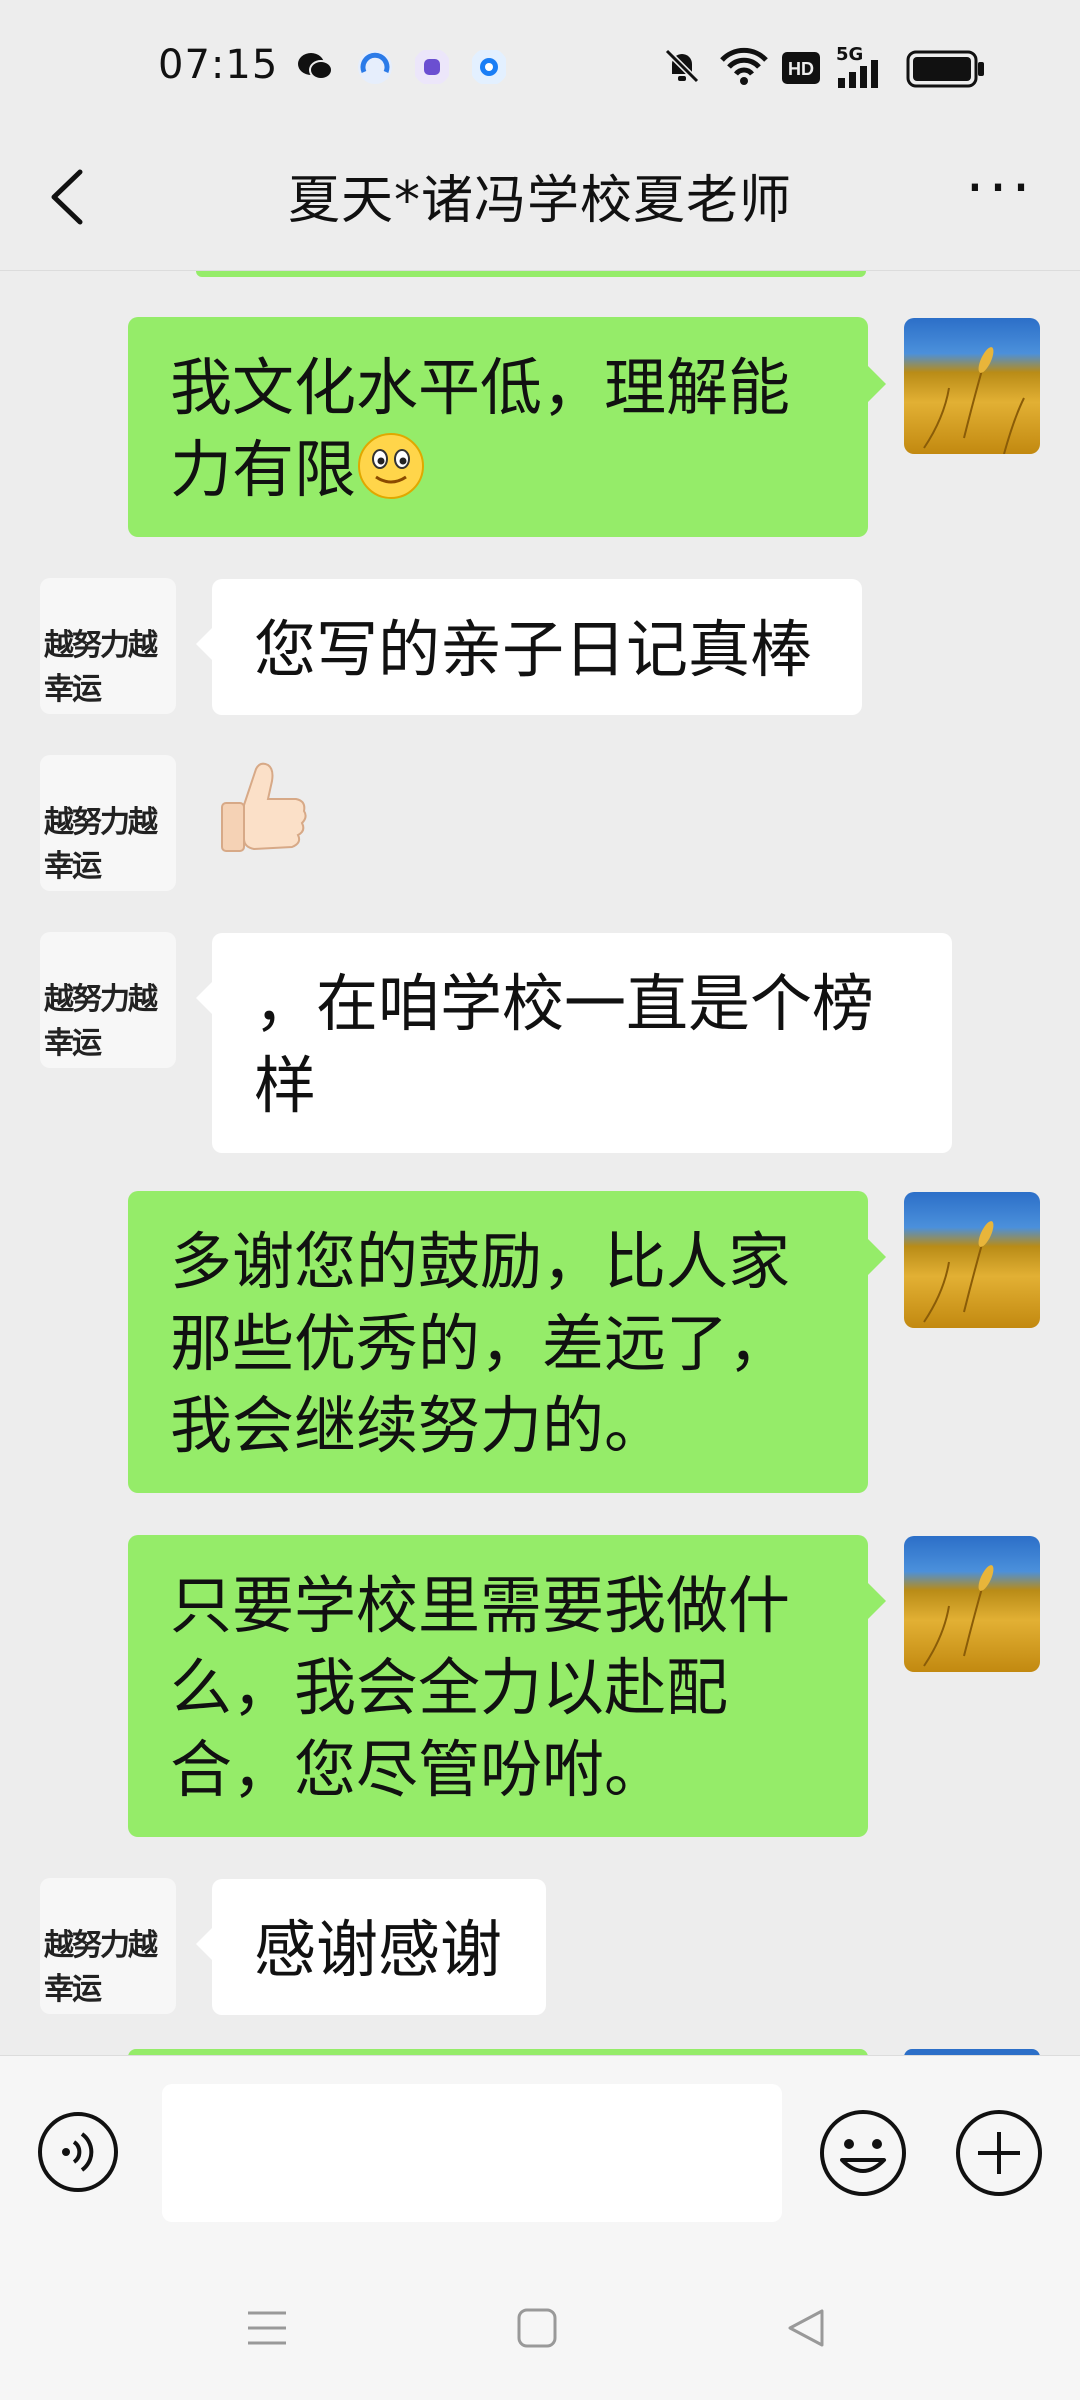 This screenshot has width=1080, height=2400. What do you see at coordinates (540, 65) in the screenshot?
I see `status-bar: 07:15 HD 5G` at bounding box center [540, 65].